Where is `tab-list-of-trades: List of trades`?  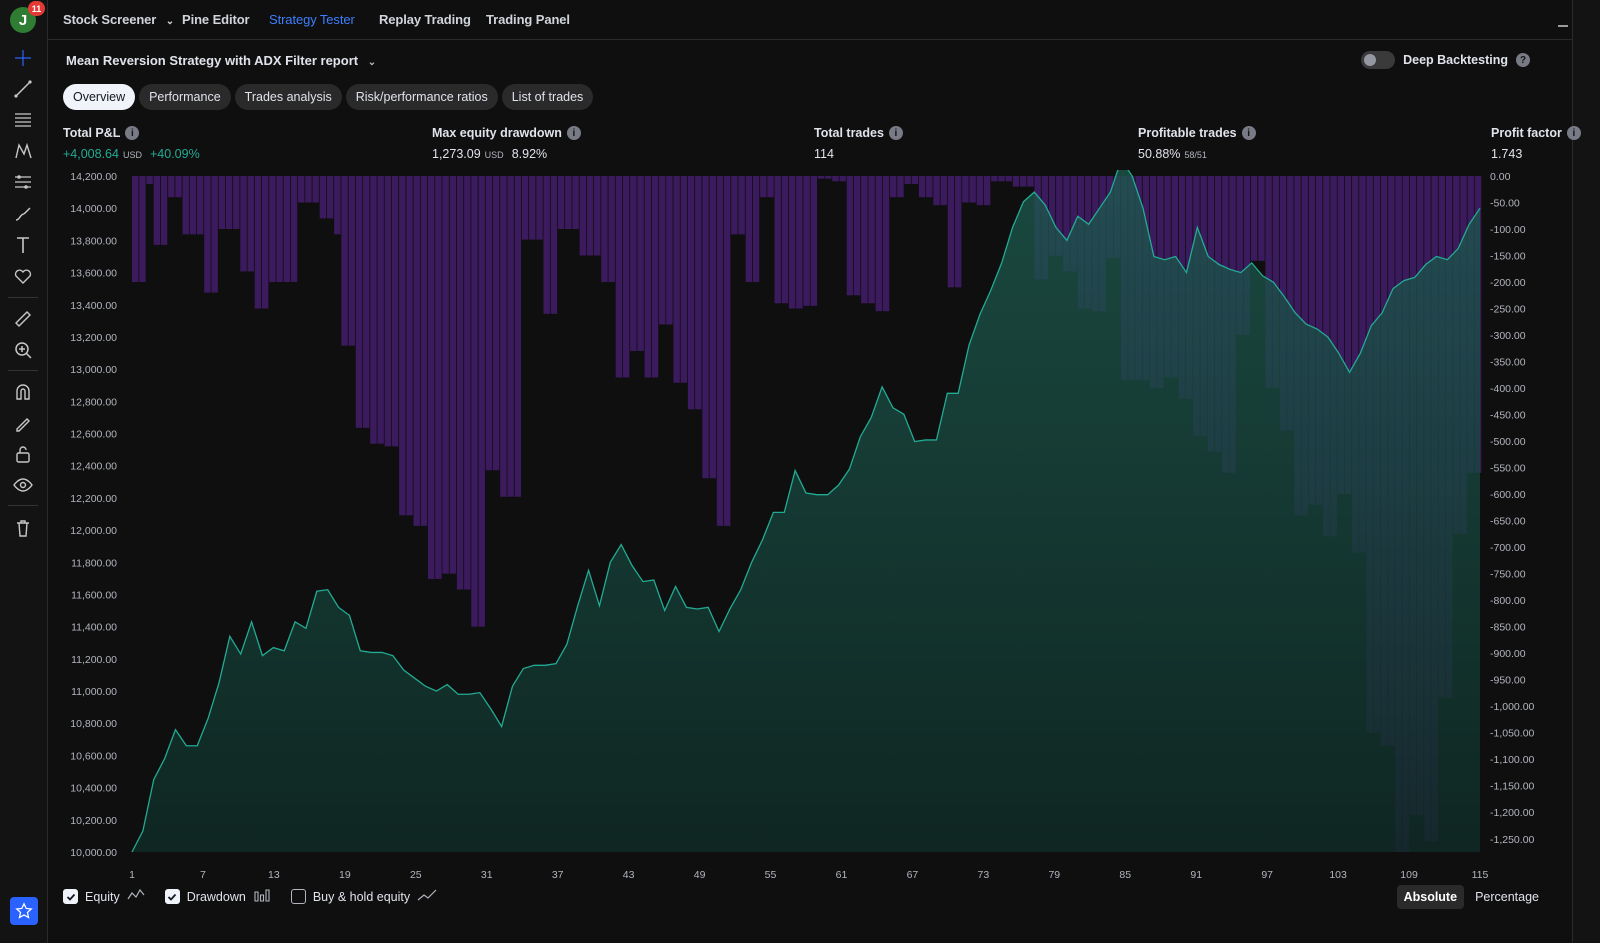 tab-list-of-trades: List of trades is located at coordinates (547, 97).